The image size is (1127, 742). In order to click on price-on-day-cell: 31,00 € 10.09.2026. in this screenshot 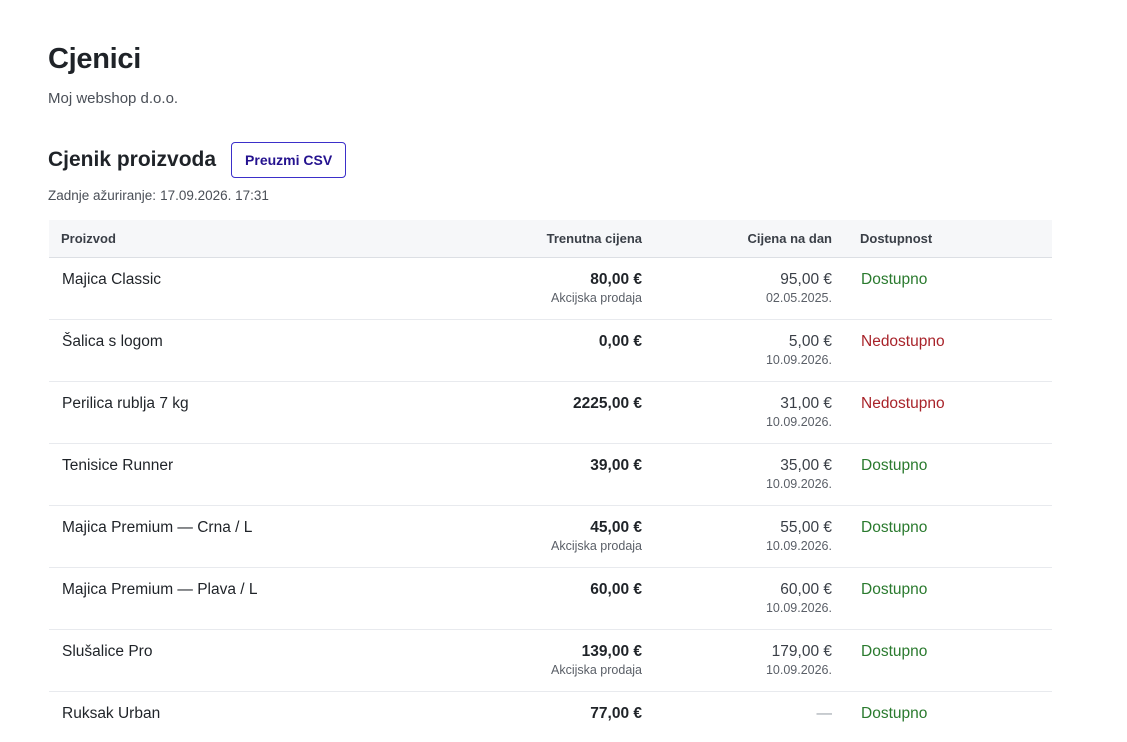, I will do `click(750, 412)`.